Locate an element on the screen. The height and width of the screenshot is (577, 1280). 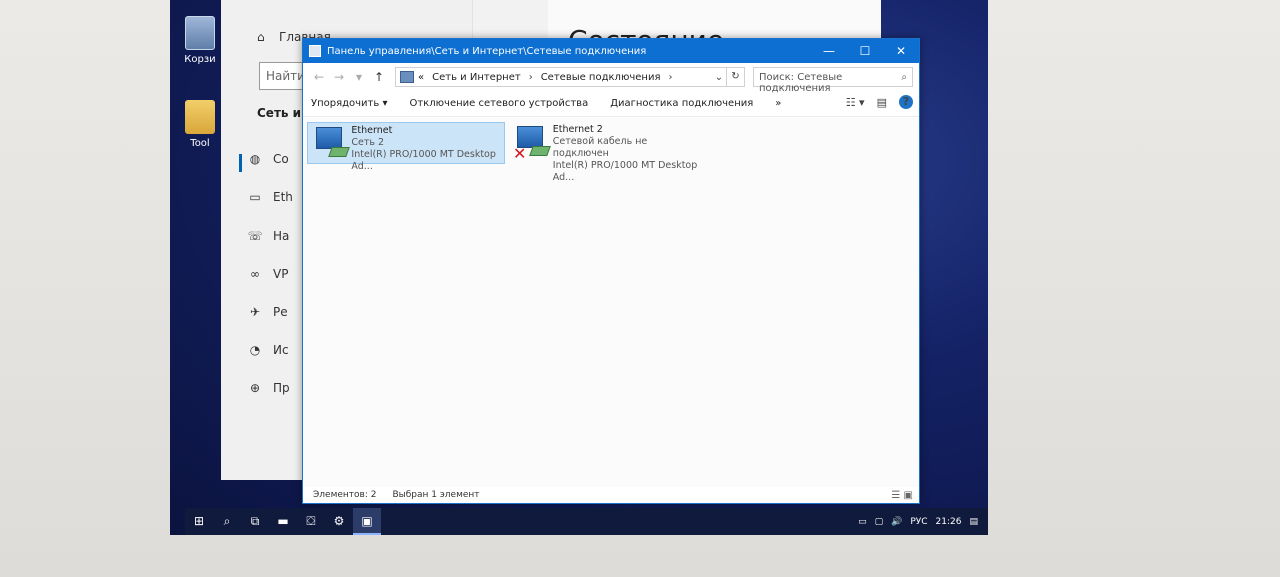
adapter-name: Ethernet is located at coordinates (372, 130).